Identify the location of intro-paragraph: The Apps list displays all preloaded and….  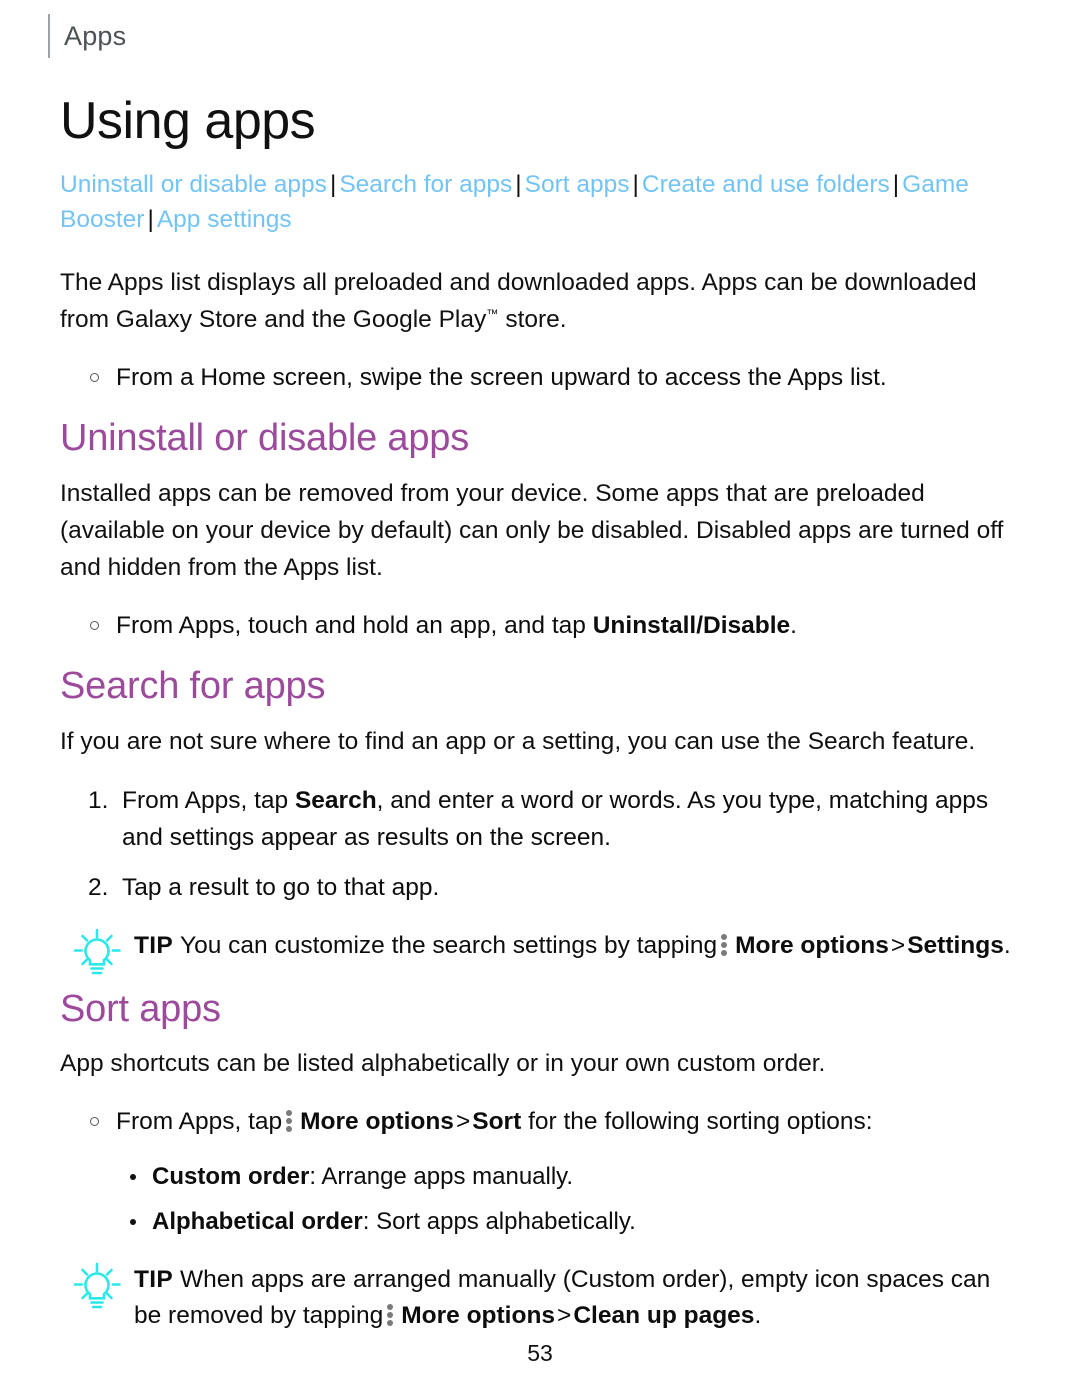
(540, 301).